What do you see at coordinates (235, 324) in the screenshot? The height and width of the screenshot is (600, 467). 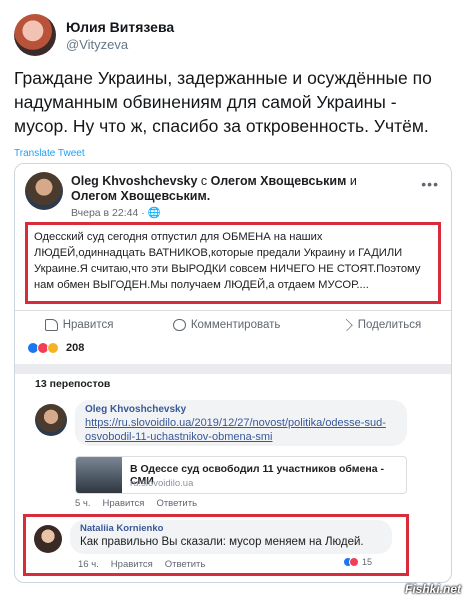 I see `comment-label: Комментировать` at bounding box center [235, 324].